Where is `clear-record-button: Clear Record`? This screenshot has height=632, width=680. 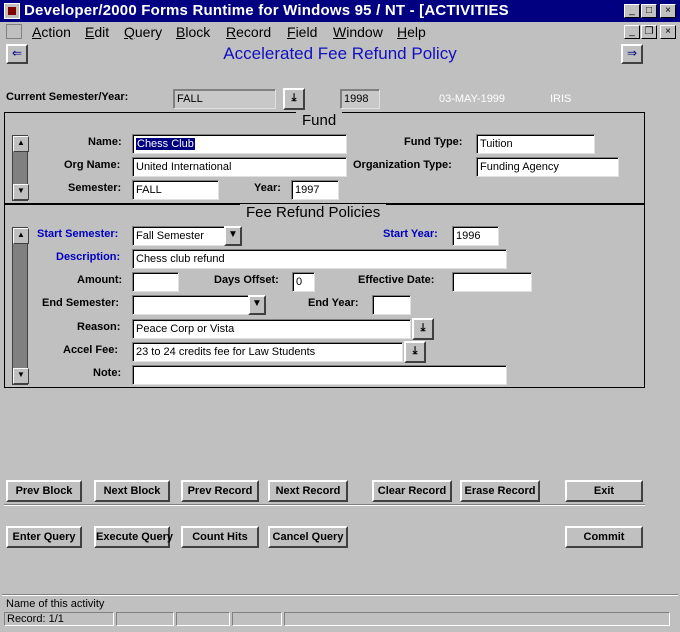
clear-record-button: Clear Record is located at coordinates (412, 491).